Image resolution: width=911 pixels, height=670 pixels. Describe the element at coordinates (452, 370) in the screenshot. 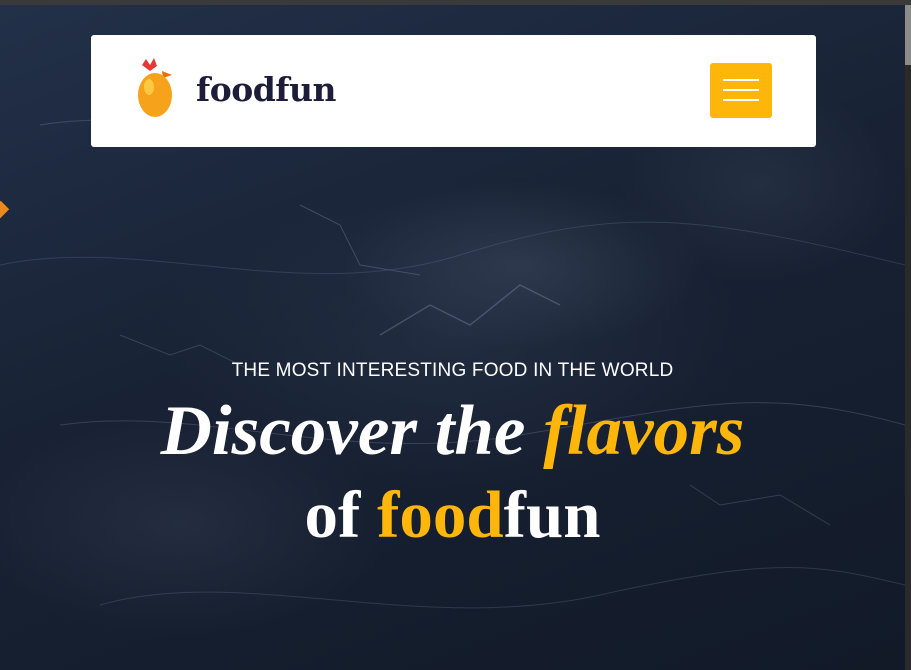

I see `hero-tagline: THE MOST INTERESTING FOOD IN THE WORLD` at that location.